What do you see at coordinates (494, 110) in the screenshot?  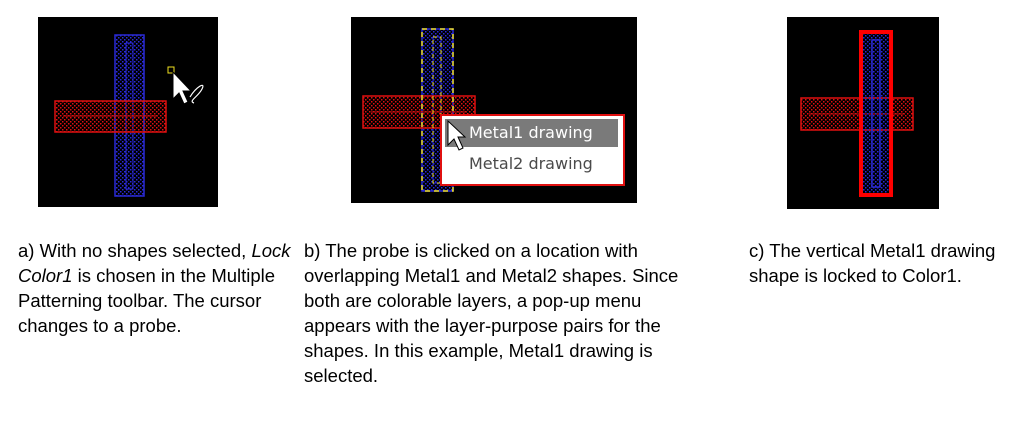 I see `layout-canvas-b: Metal1 drawing Metal2 drawing` at bounding box center [494, 110].